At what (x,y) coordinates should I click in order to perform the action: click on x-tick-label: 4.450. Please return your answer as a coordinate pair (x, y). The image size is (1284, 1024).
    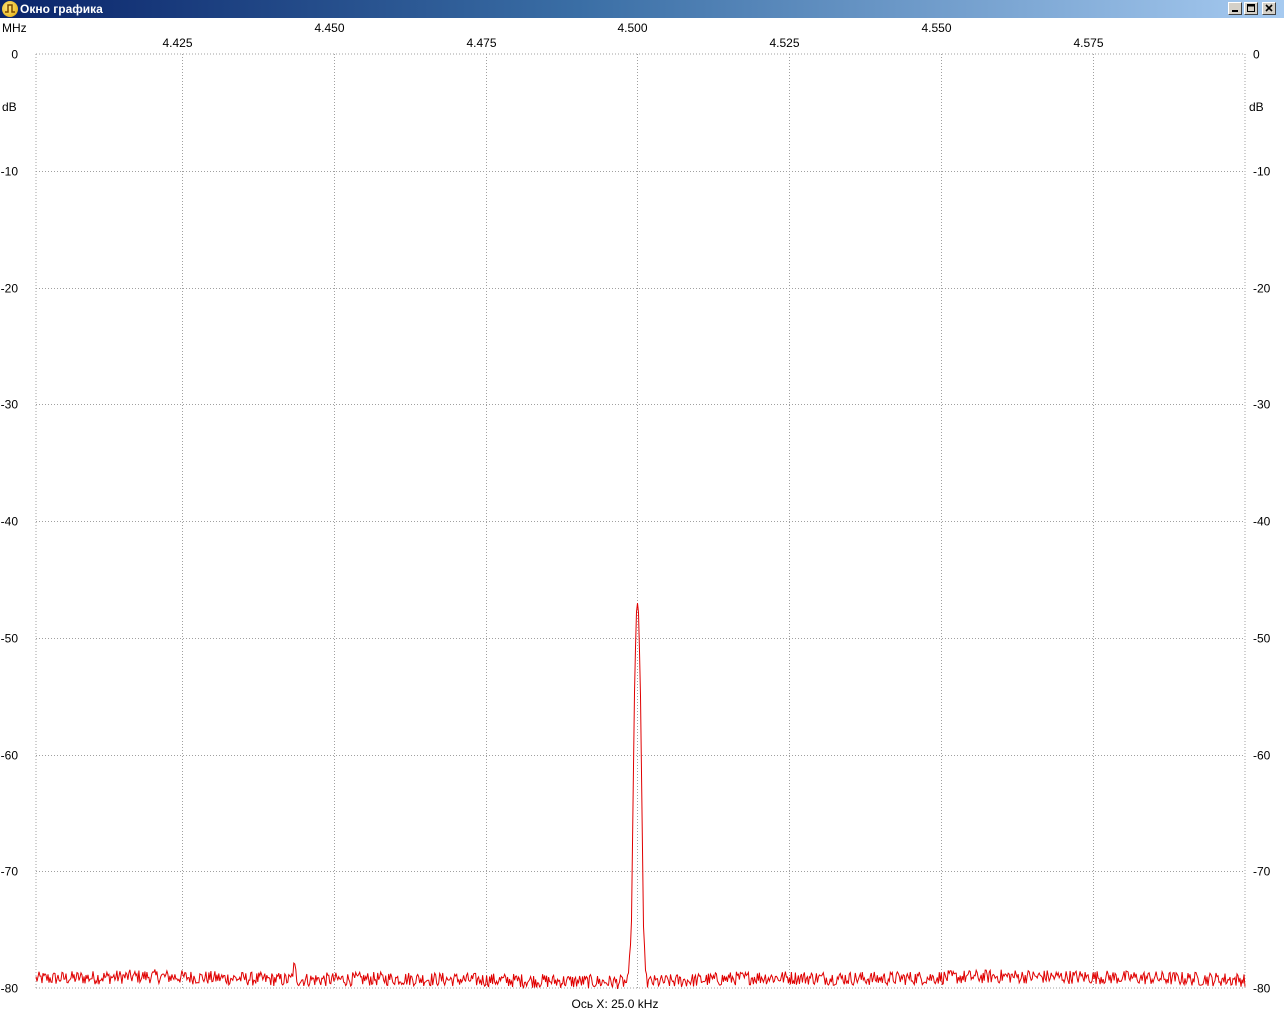
    Looking at the image, I should click on (329, 28).